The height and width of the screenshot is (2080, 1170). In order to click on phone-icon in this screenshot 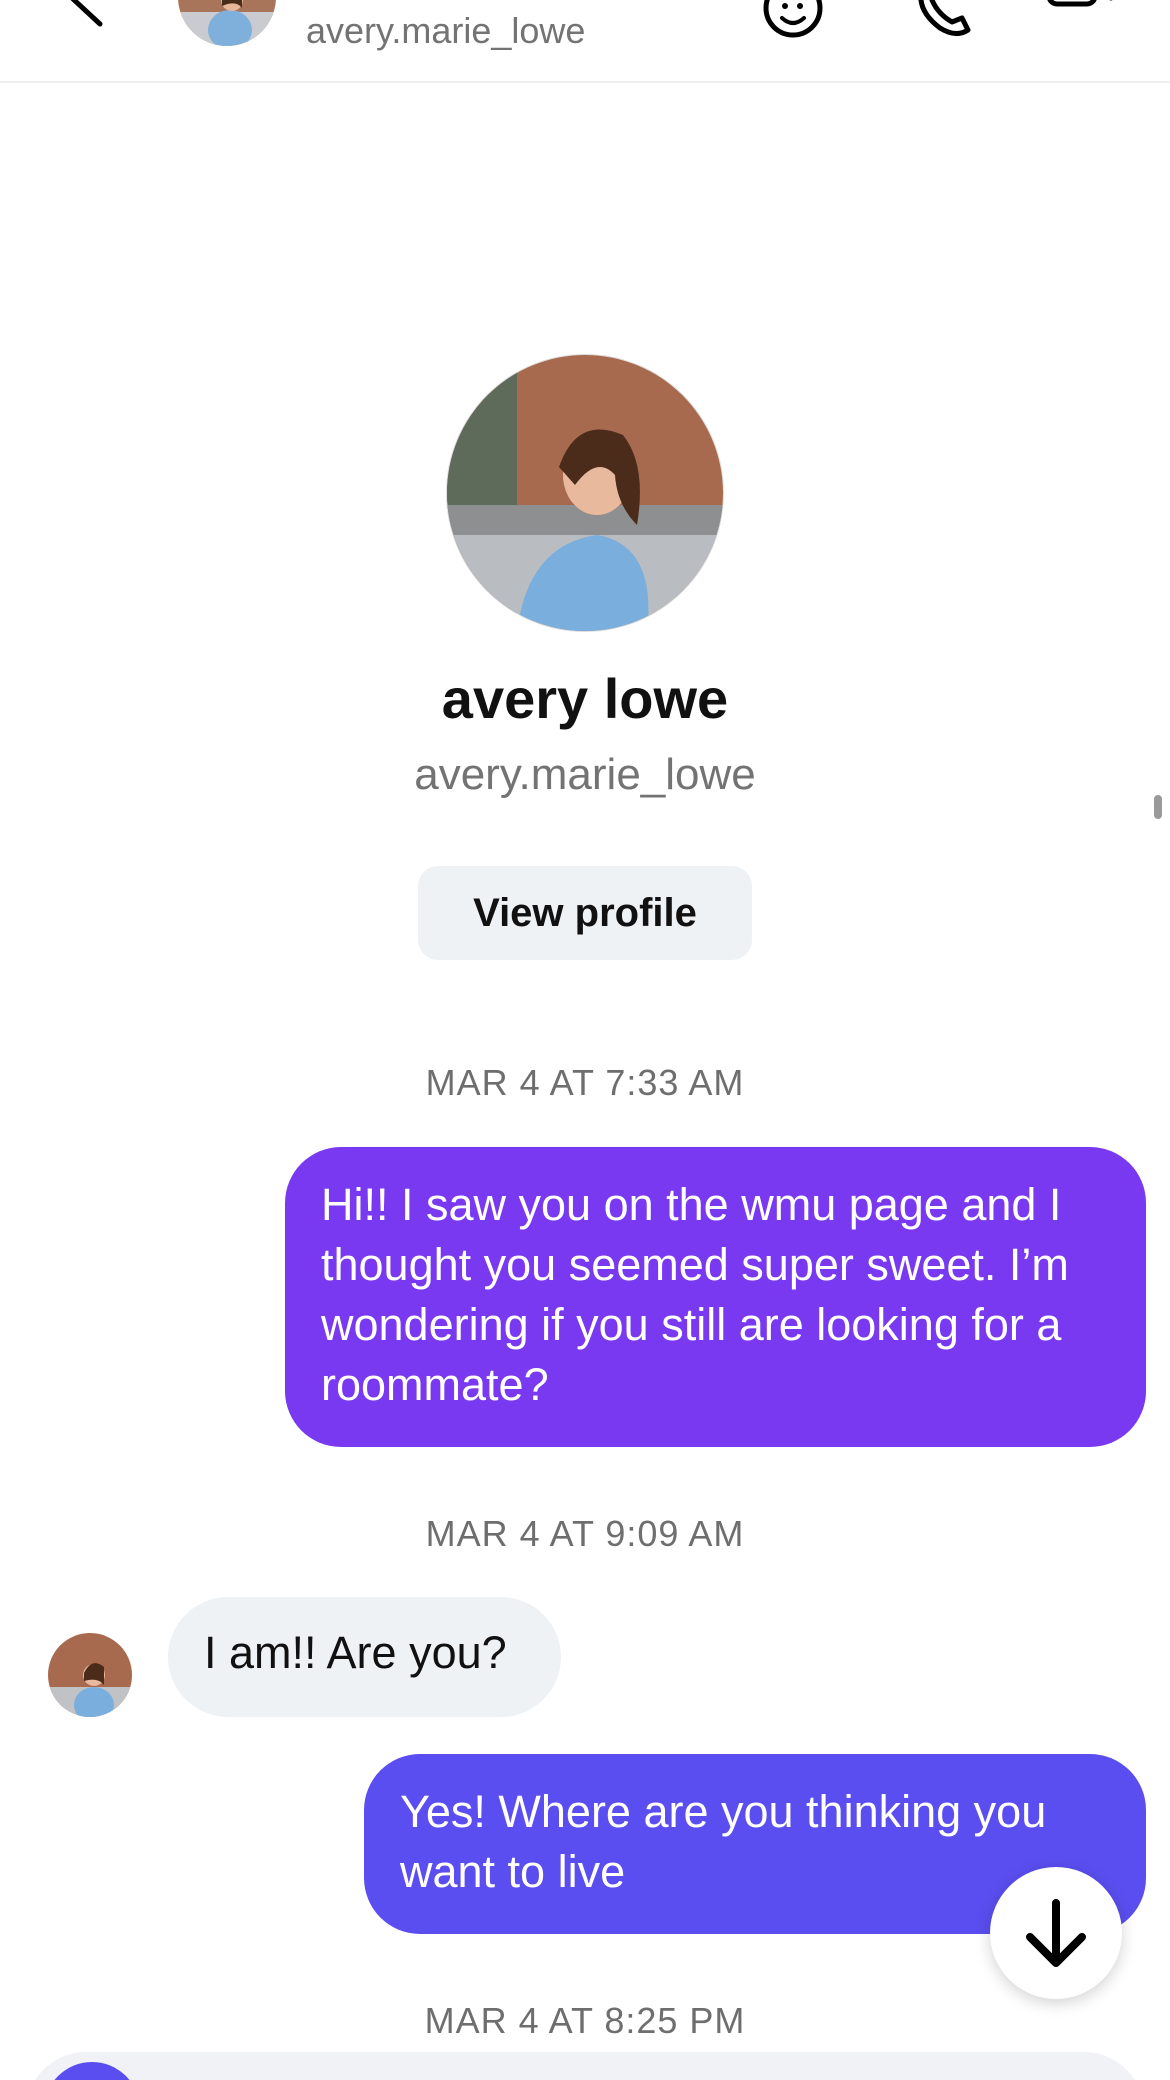, I will do `click(945, 20)`.